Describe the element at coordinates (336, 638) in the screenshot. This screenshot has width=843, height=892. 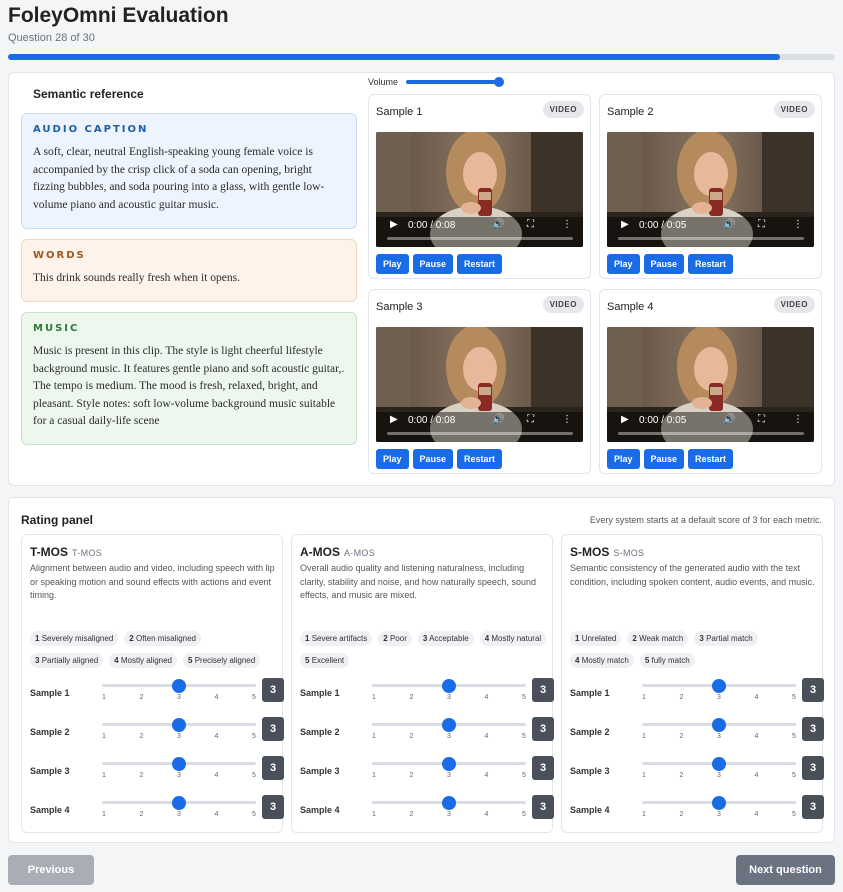
I see `scale-chip: 1 Severe artifacts` at that location.